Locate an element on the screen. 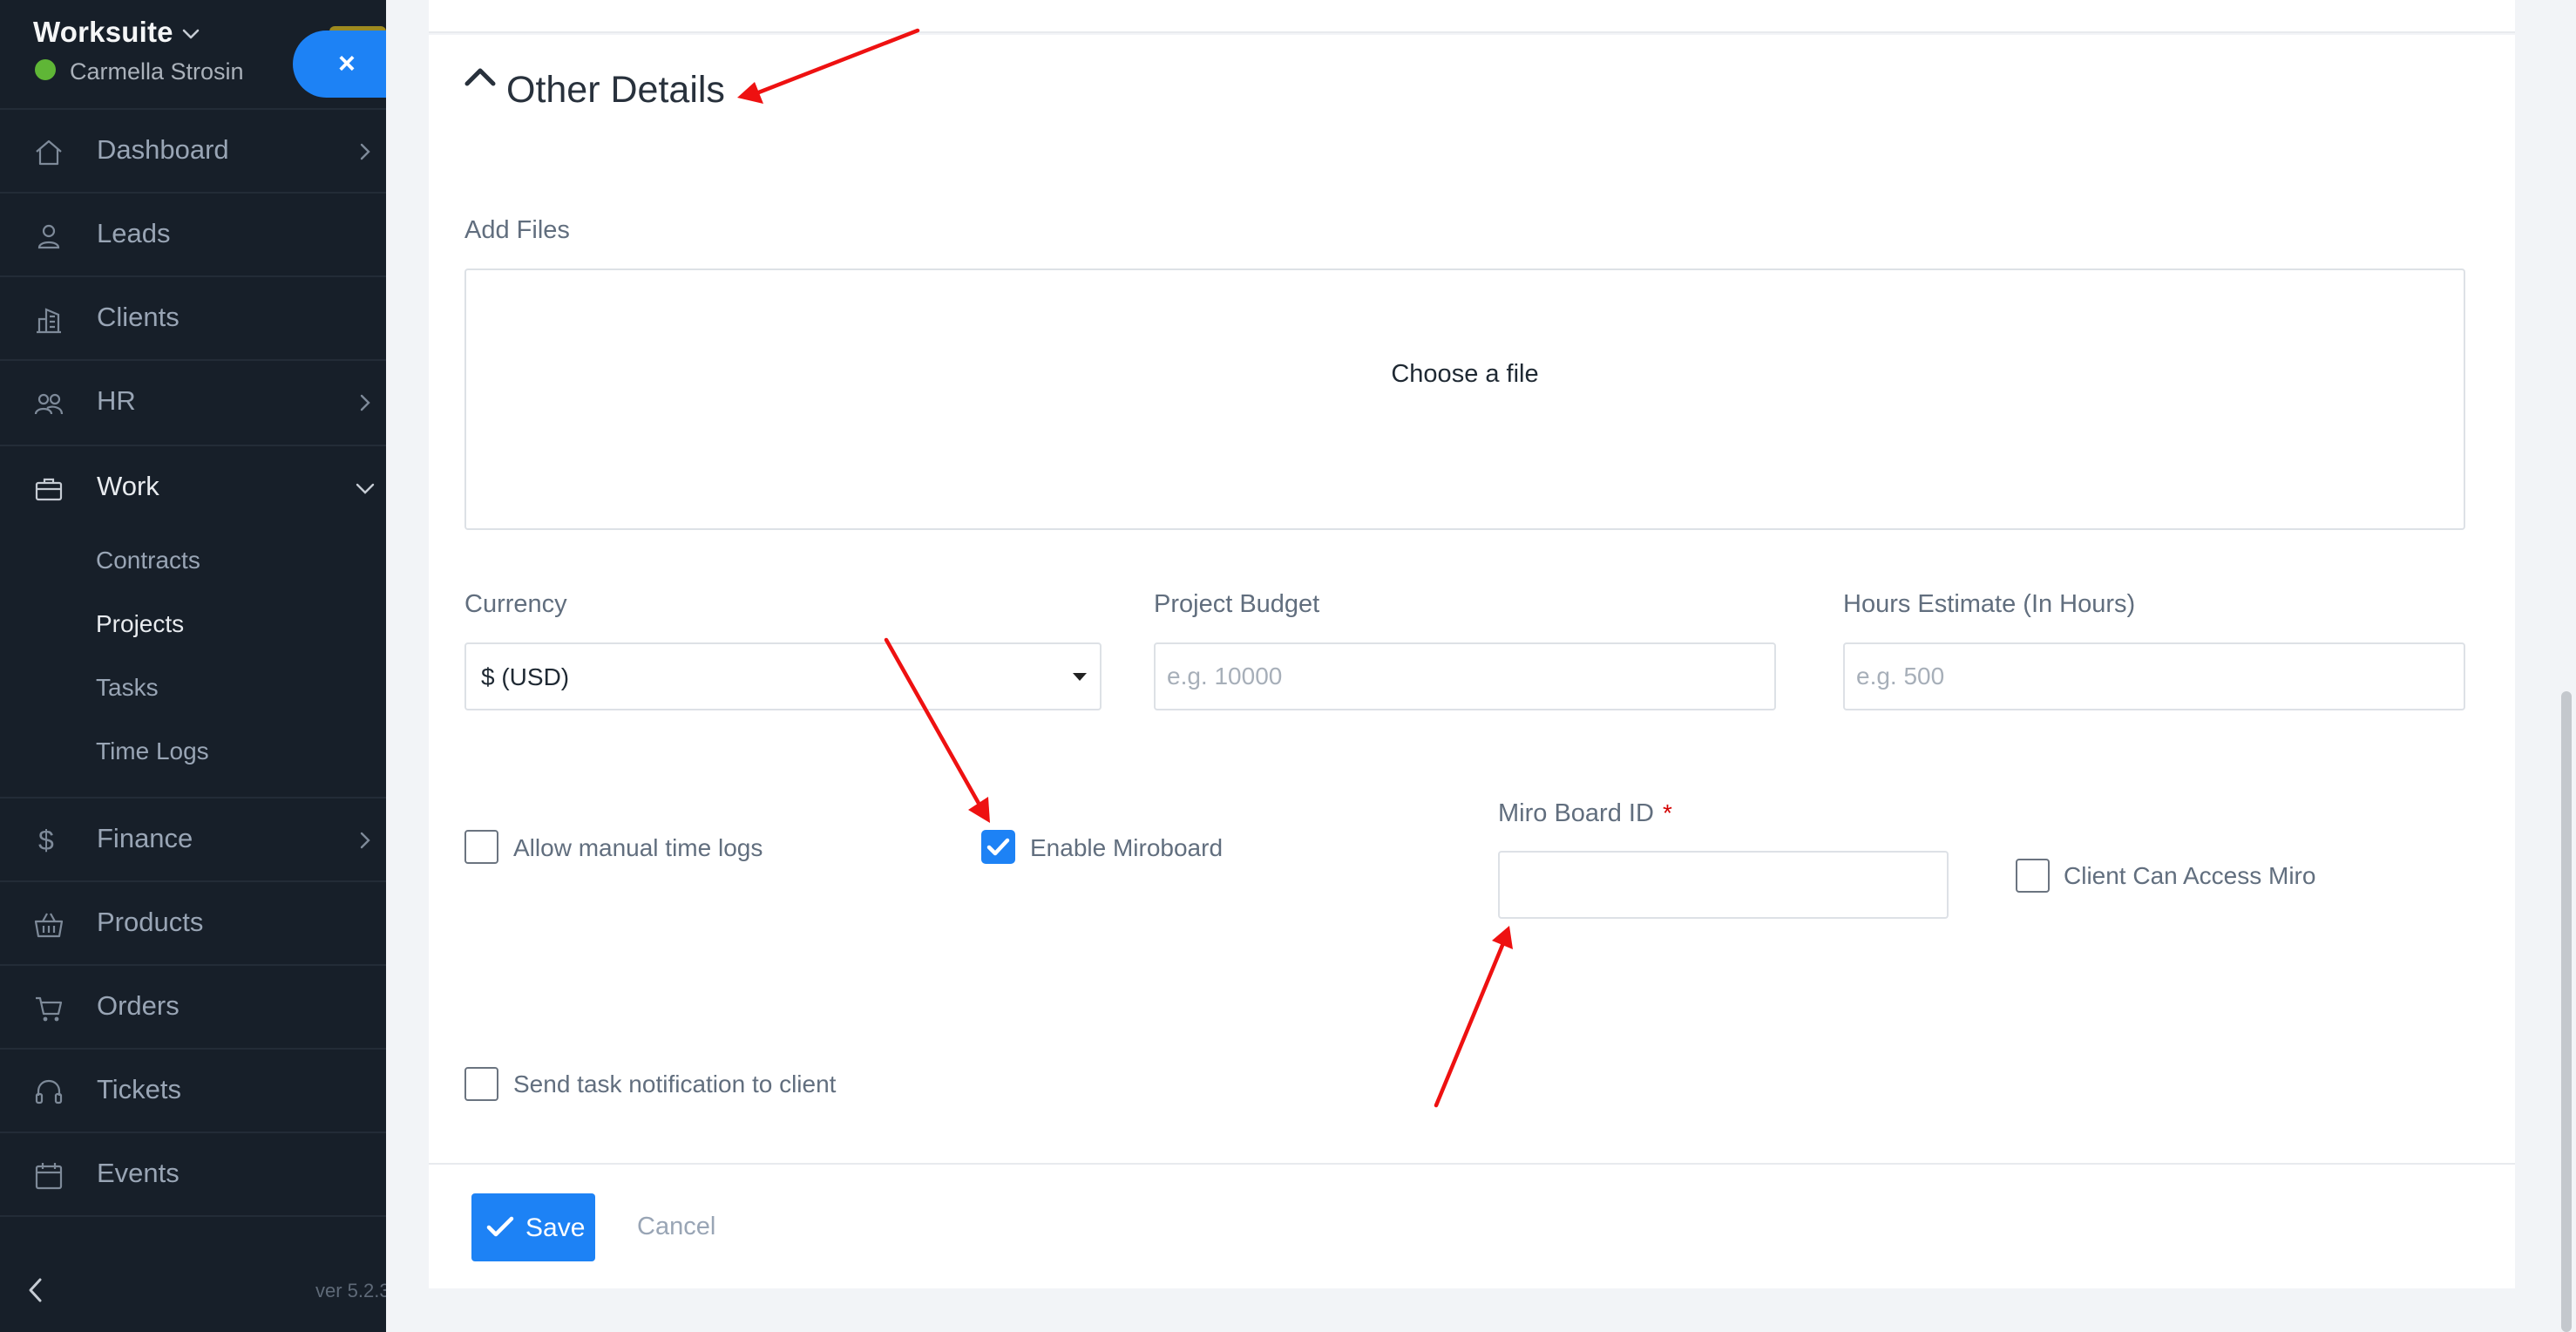 This screenshot has height=1332, width=2576. sidebar-item-finance: $ Finance is located at coordinates (193, 838).